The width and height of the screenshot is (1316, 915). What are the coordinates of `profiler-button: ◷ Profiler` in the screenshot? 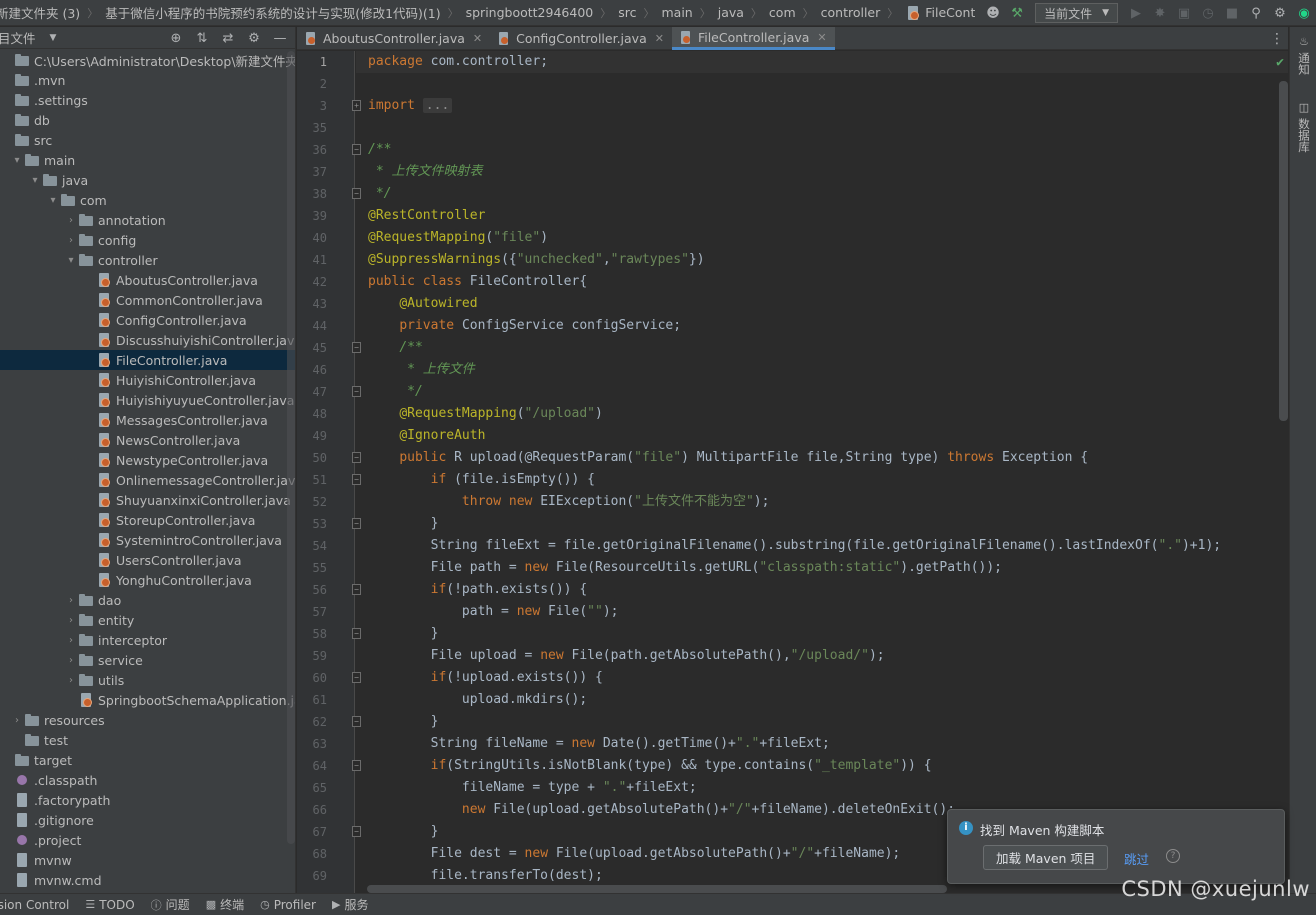 It's located at (288, 905).